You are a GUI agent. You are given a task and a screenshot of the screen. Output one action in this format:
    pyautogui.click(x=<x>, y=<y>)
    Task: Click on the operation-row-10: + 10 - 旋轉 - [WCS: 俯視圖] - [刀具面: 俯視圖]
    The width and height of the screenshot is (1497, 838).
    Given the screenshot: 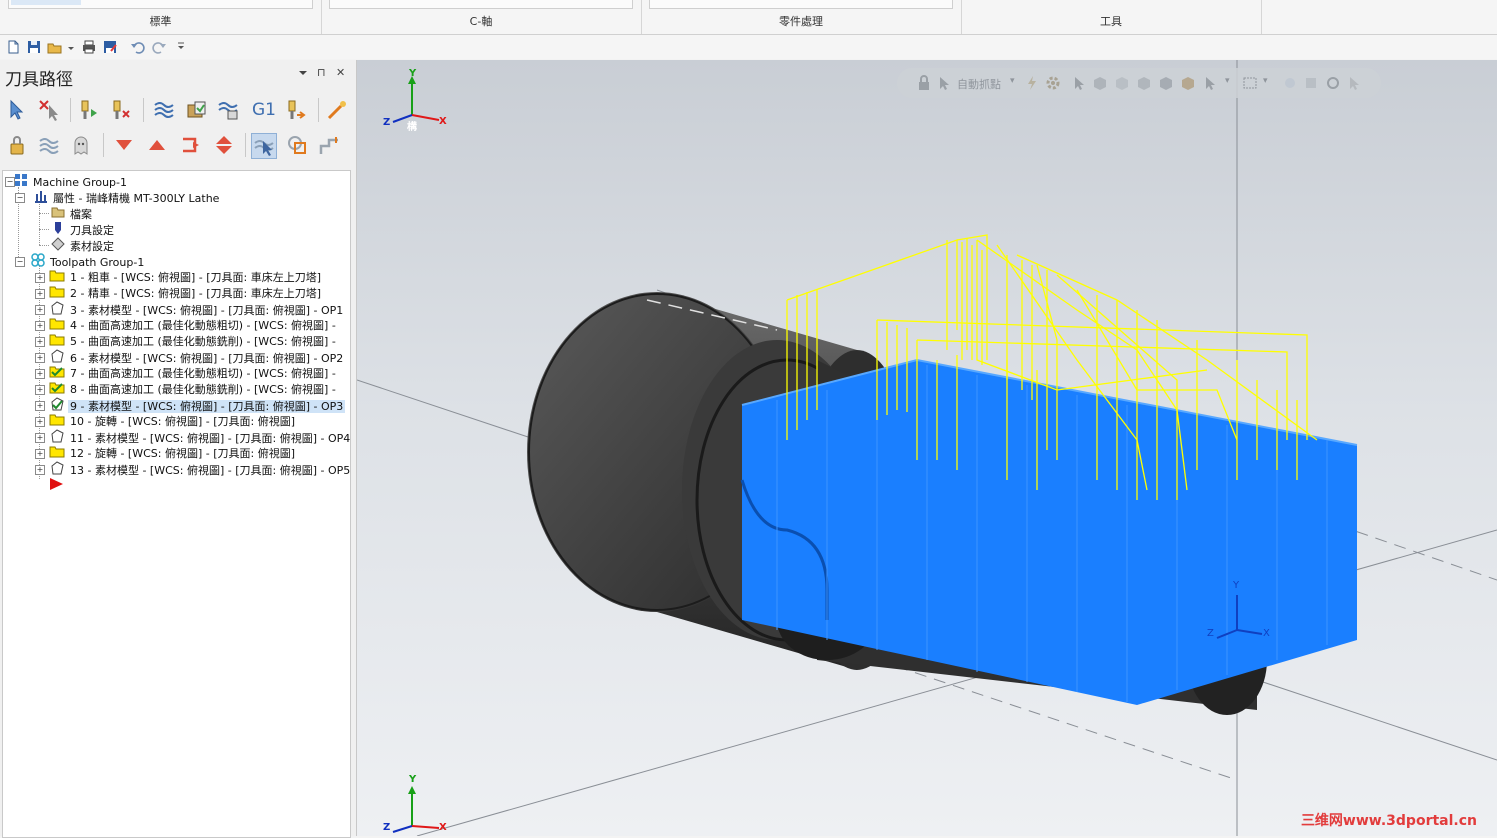 What is the action you would take?
    pyautogui.click(x=166, y=421)
    